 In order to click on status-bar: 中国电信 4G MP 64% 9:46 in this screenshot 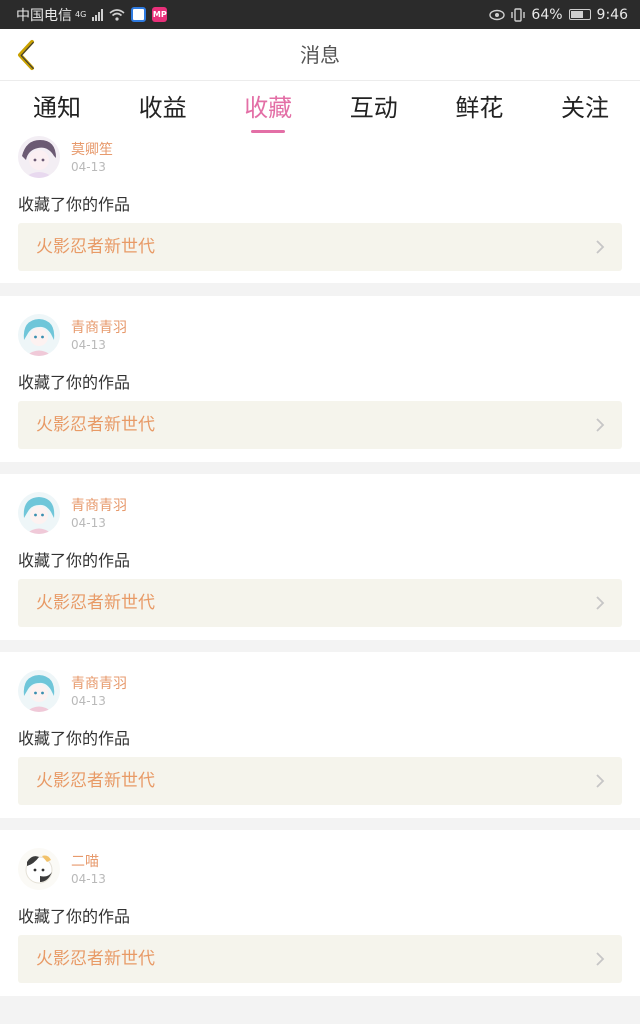, I will do `click(320, 14)`.